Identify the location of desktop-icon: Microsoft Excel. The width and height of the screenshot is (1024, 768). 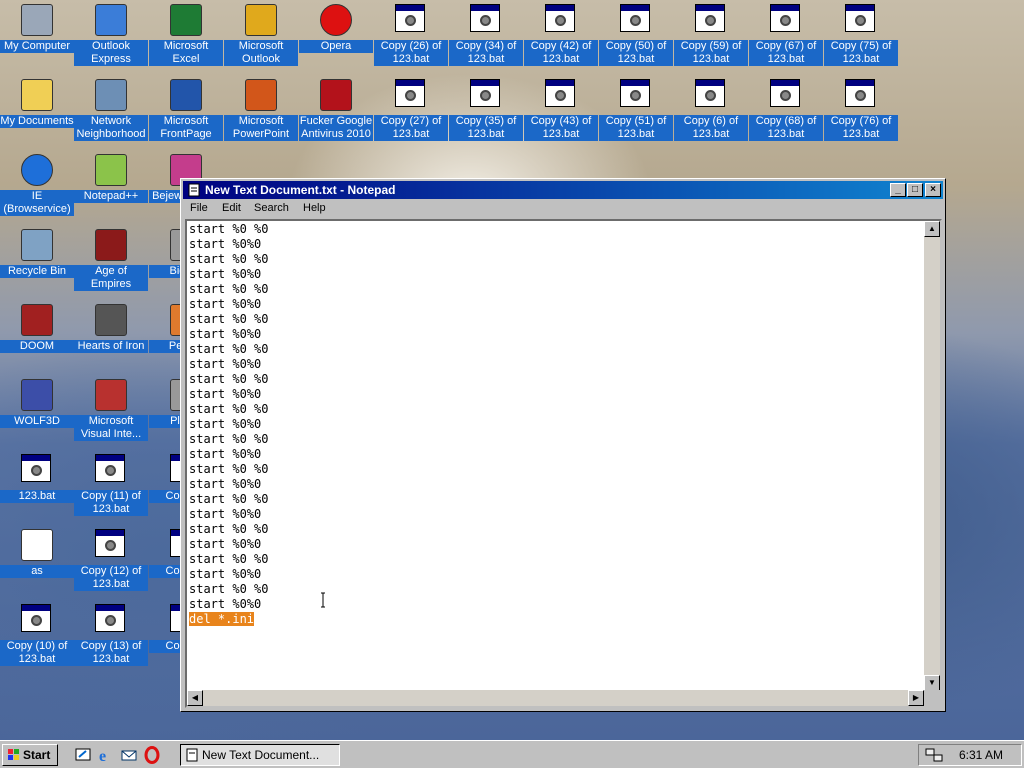
(186, 38).